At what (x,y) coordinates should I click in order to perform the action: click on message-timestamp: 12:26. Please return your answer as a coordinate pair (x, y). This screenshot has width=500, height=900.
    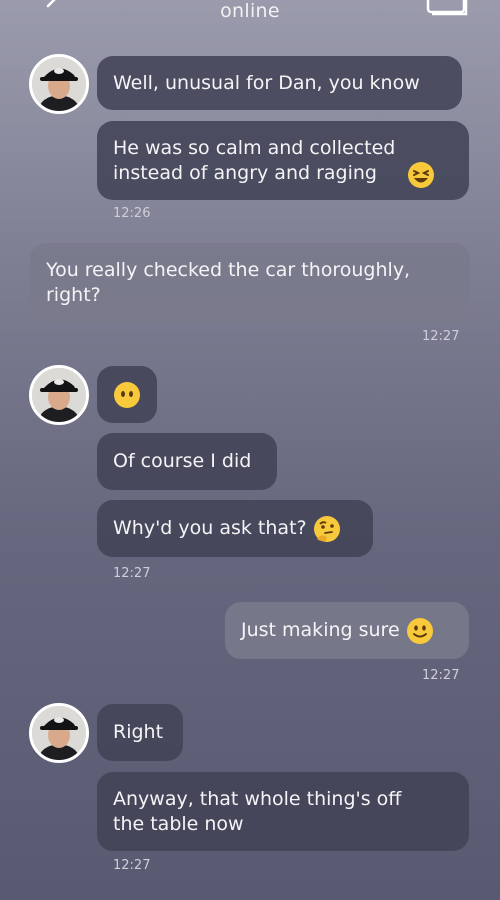
    Looking at the image, I should click on (132, 213).